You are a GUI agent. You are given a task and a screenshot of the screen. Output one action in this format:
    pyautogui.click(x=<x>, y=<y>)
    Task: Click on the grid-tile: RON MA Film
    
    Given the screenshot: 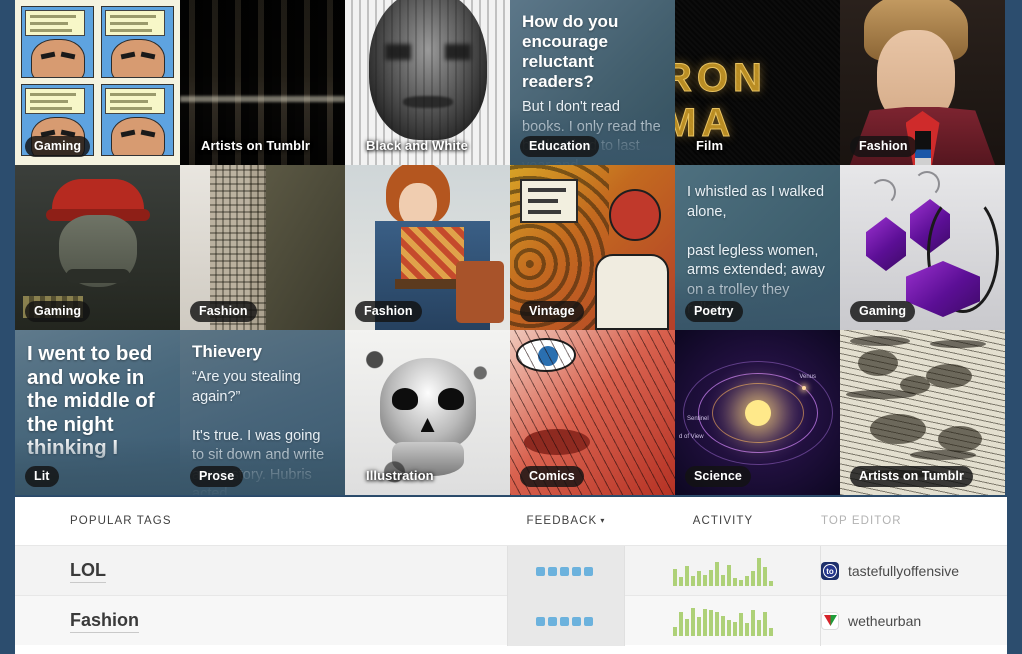 What is the action you would take?
    pyautogui.click(x=757, y=82)
    